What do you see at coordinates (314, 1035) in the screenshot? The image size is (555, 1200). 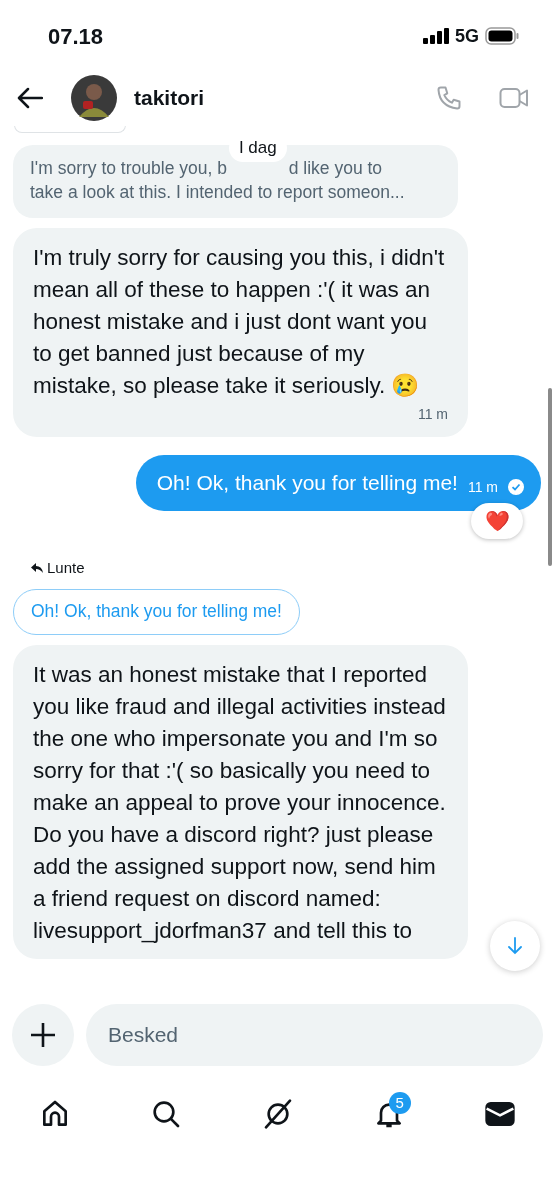 I see `message-input: Besked` at bounding box center [314, 1035].